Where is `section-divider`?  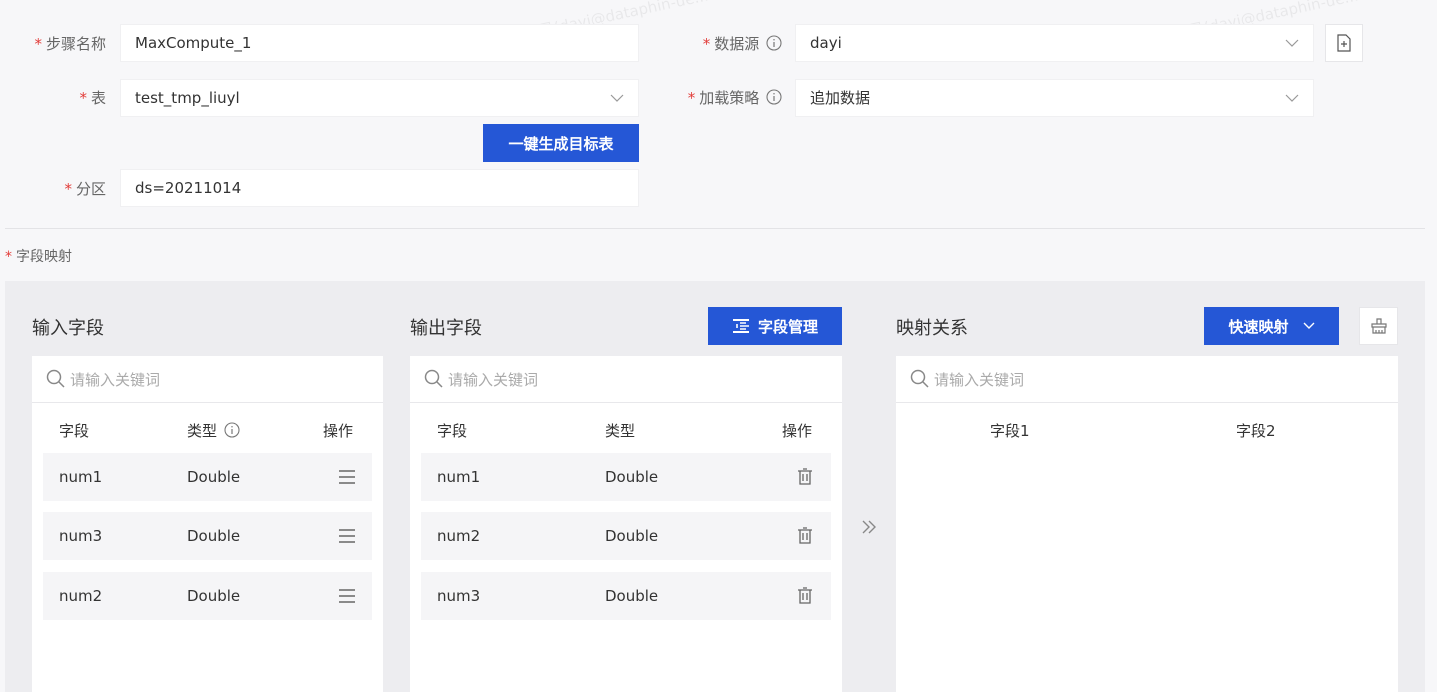
section-divider is located at coordinates (715, 228).